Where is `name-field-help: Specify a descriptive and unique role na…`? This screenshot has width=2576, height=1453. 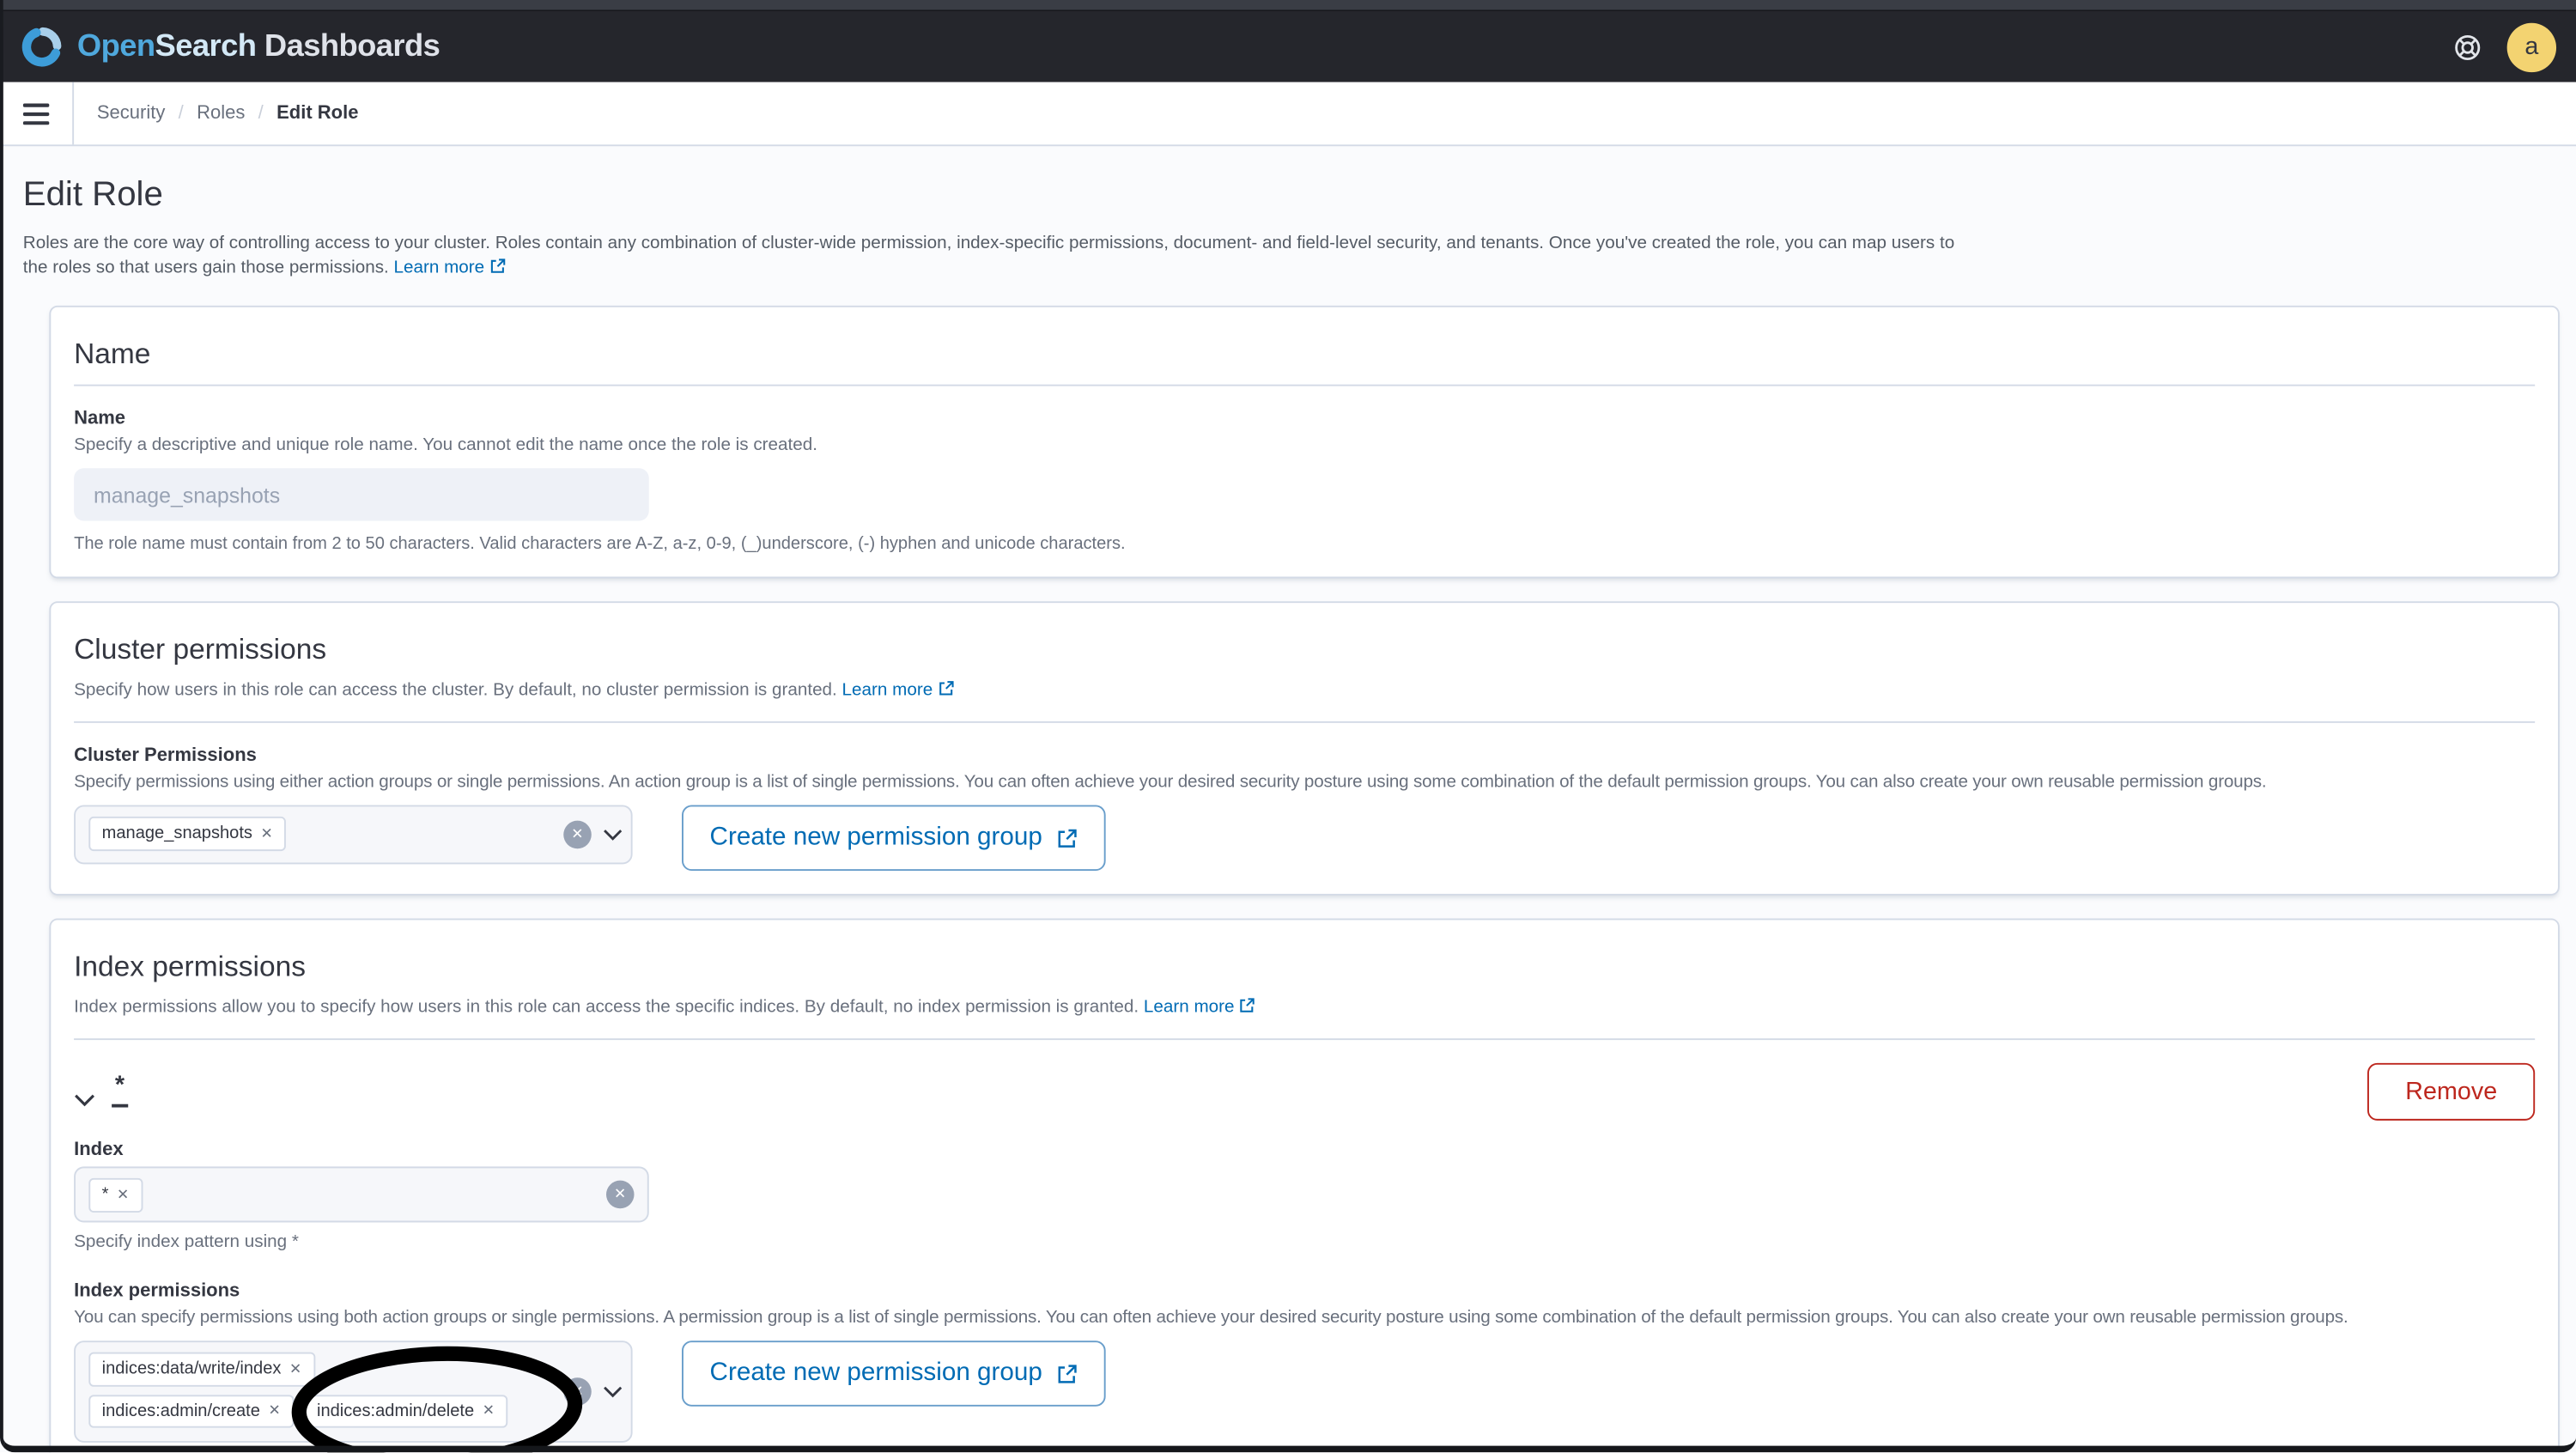 name-field-help: Specify a descriptive and unique role na… is located at coordinates (446, 445).